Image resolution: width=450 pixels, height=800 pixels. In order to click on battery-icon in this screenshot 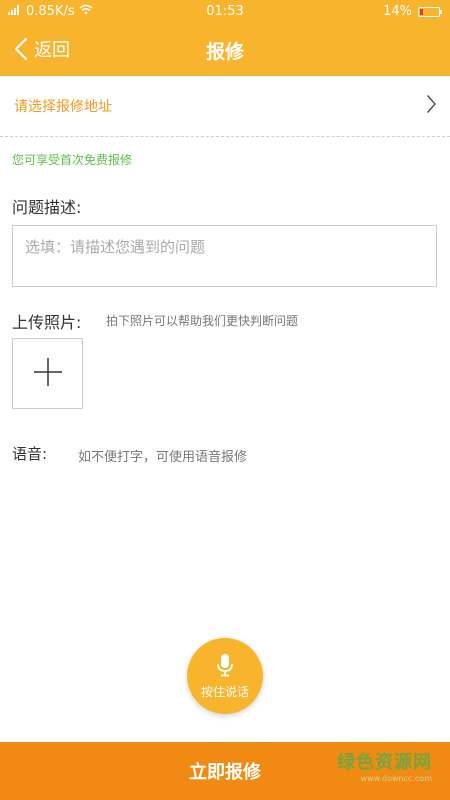, I will do `click(430, 11)`.